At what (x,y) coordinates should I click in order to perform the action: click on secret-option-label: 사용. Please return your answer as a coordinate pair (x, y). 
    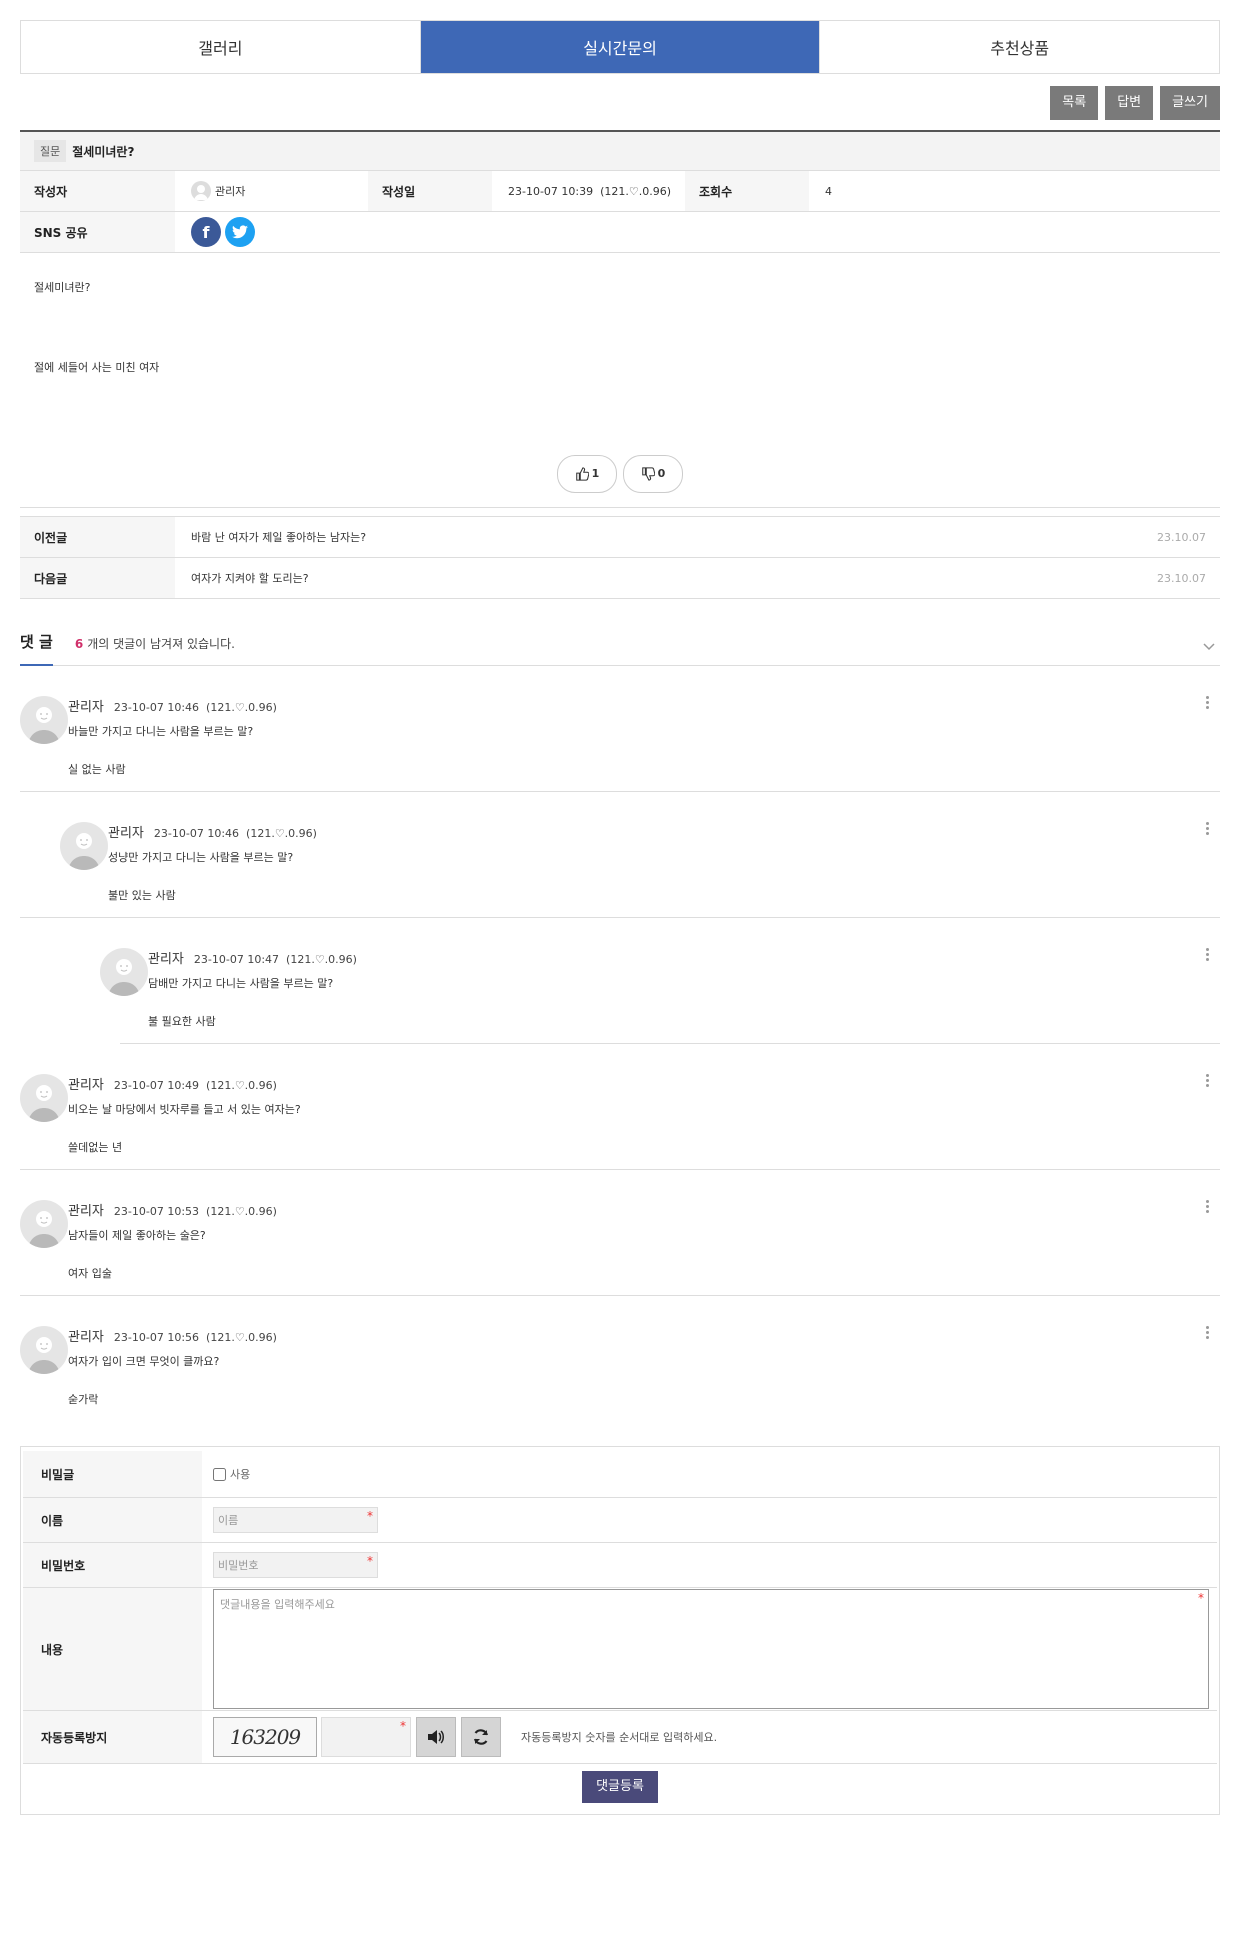
    Looking at the image, I should click on (240, 1474).